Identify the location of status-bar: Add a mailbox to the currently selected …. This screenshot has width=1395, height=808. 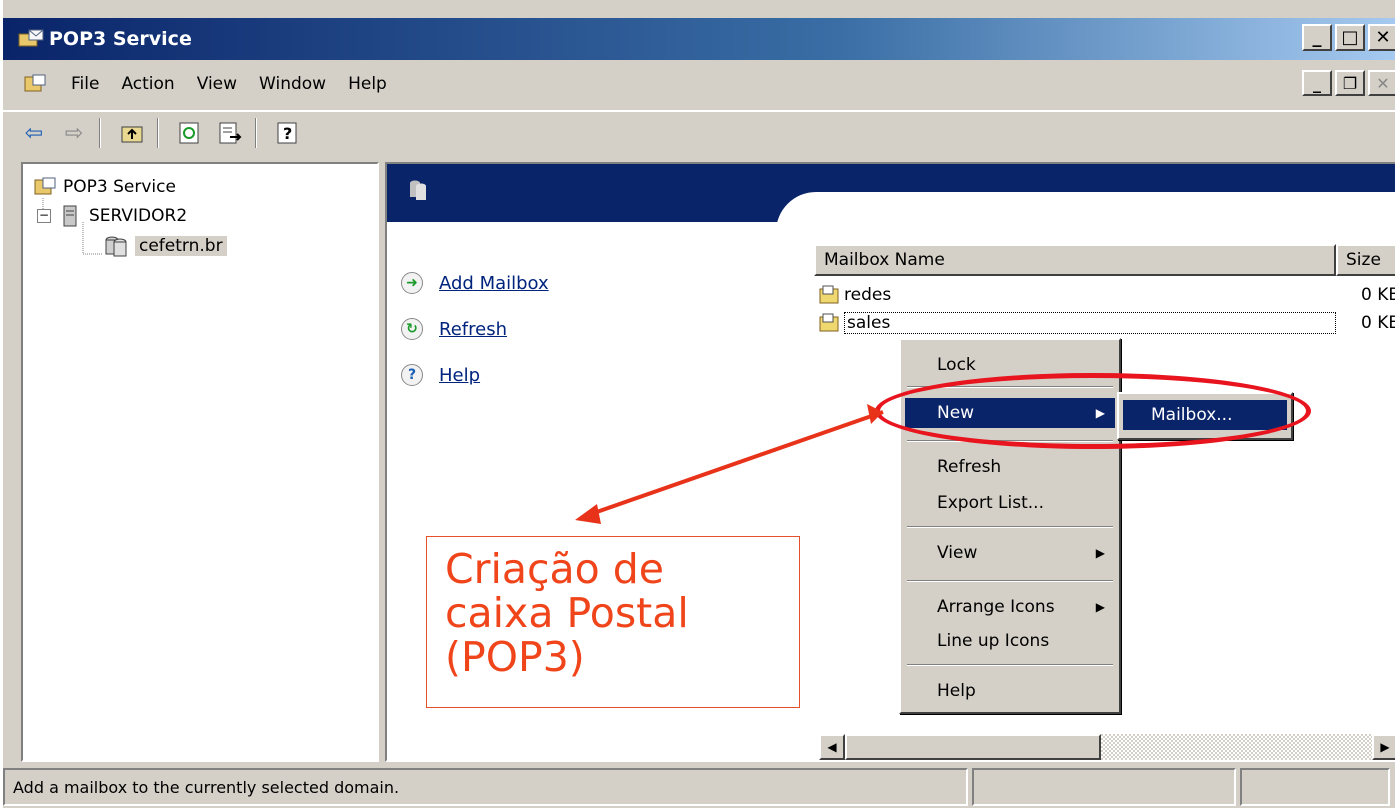
(699, 787).